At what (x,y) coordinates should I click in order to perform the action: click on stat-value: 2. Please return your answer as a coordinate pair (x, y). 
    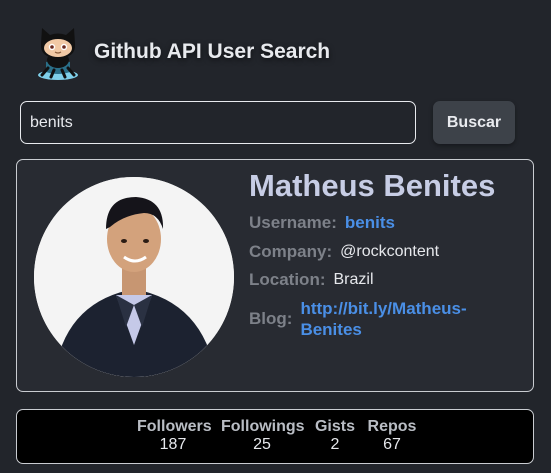
    Looking at the image, I should click on (335, 444).